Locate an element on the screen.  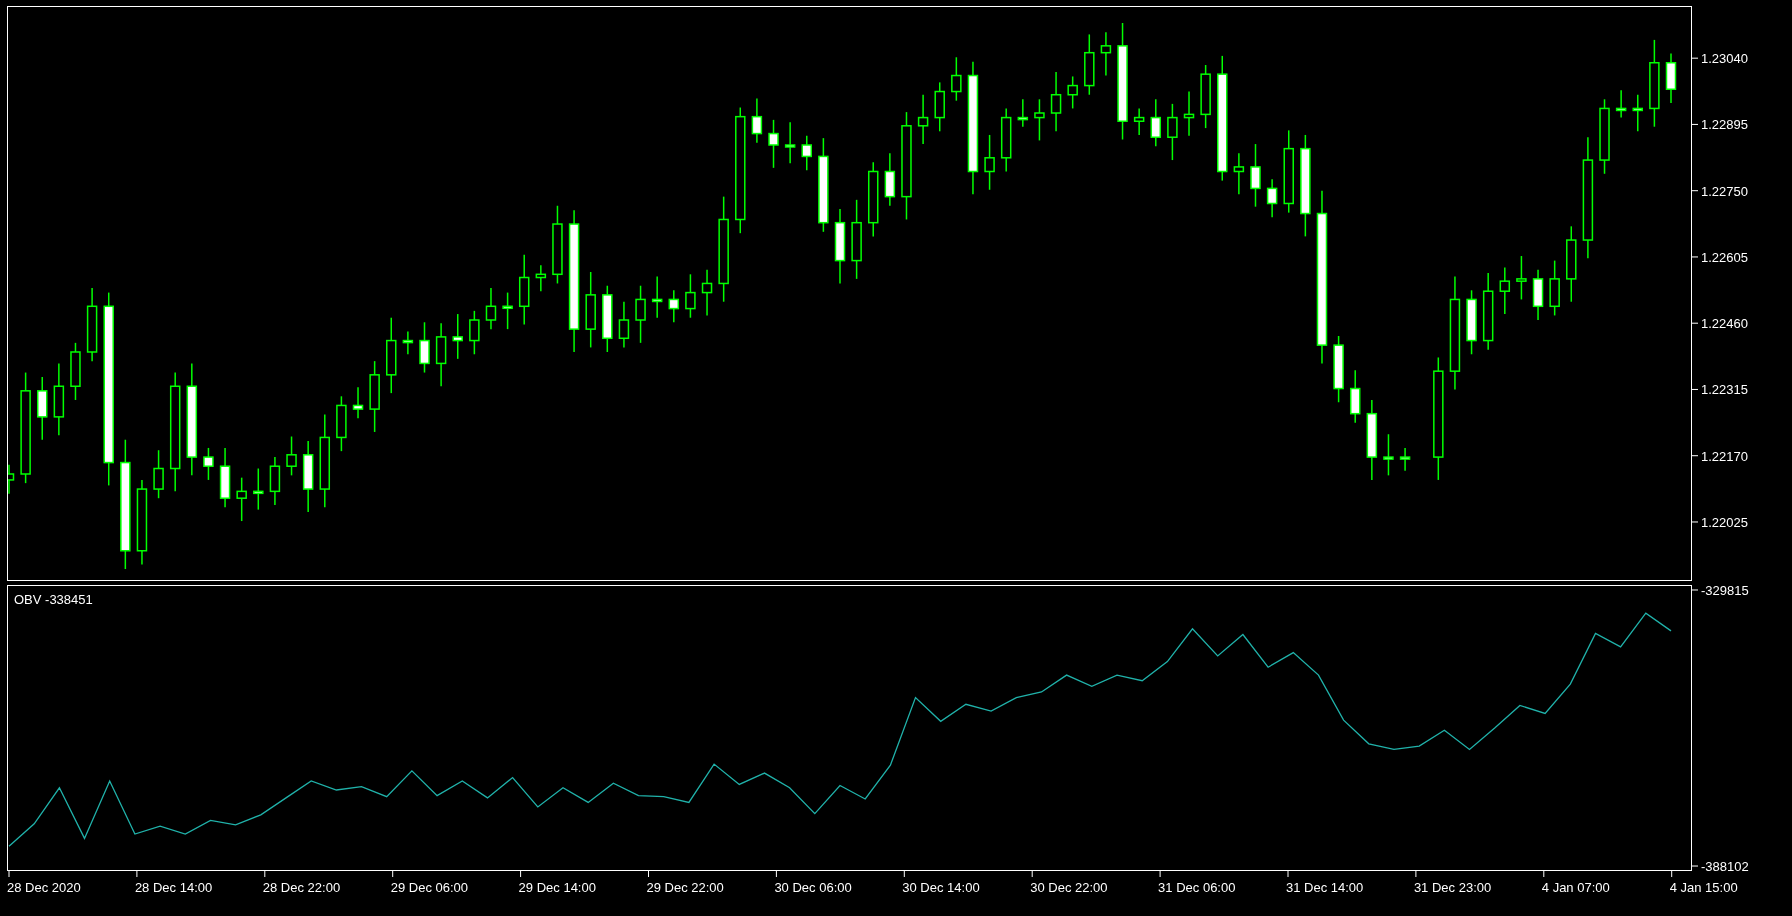
time-axis-label: 4 Jan 07:00 is located at coordinates (1575, 887).